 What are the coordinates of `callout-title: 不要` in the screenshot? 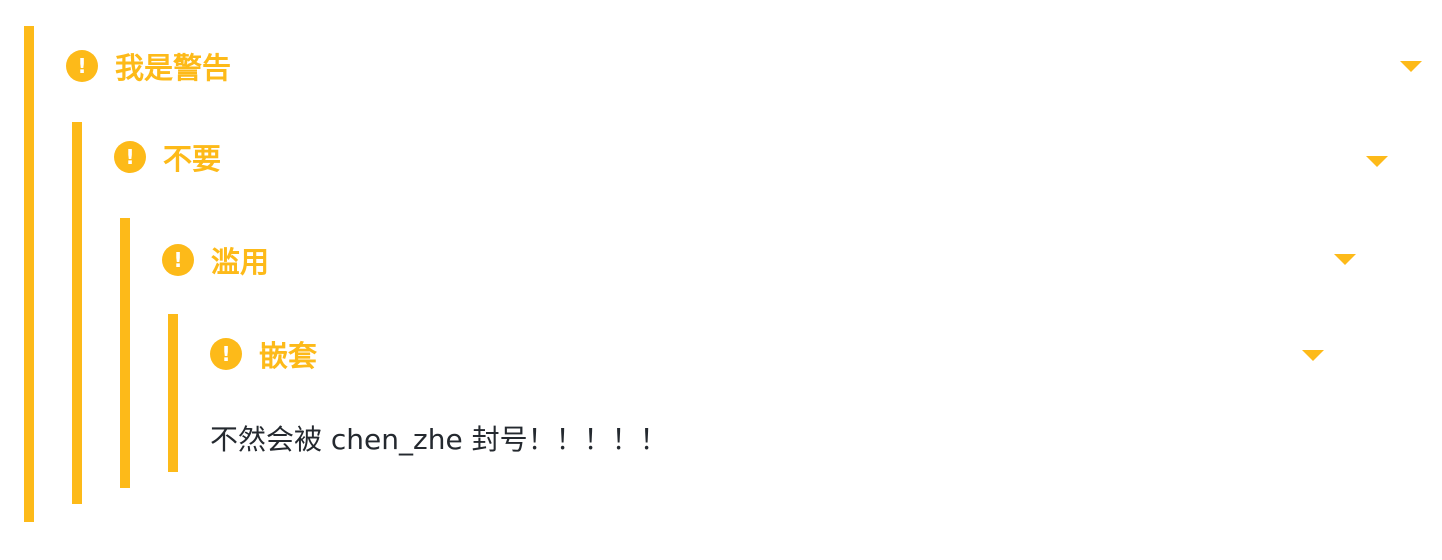 It's located at (192, 159).